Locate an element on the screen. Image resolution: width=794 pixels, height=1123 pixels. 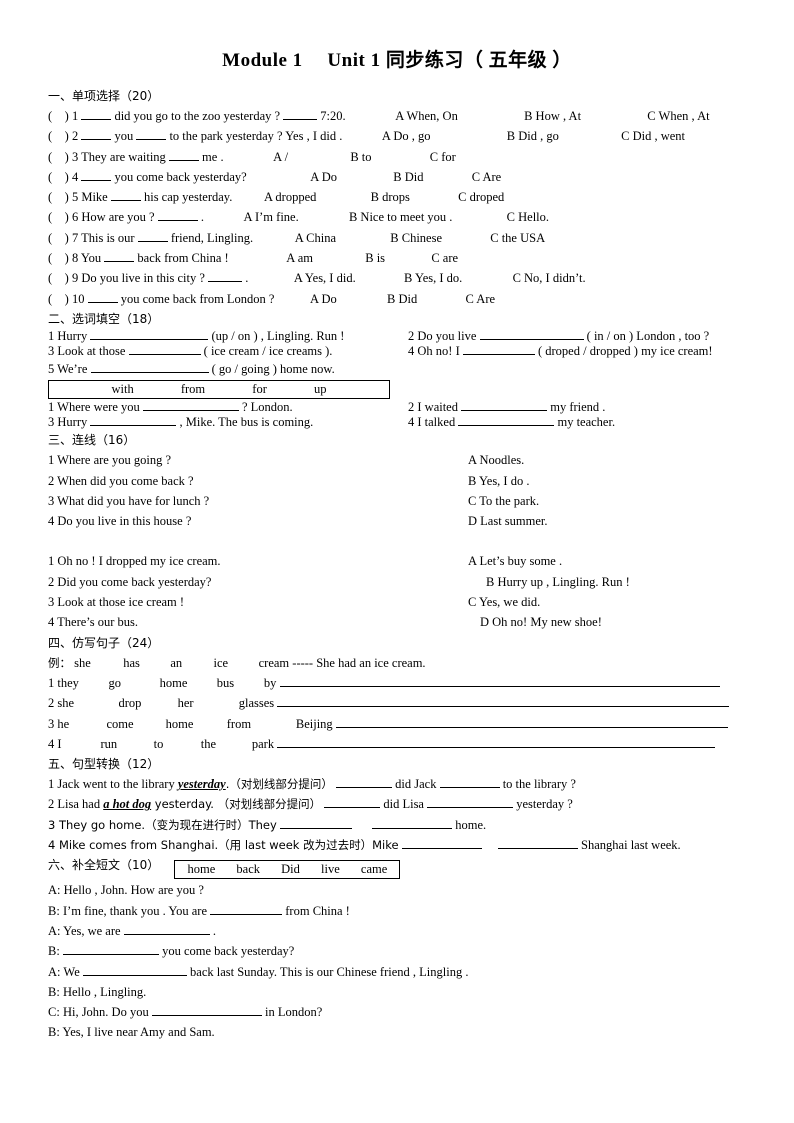
mc-option-b: B Did , go is located at coordinates (533, 136).